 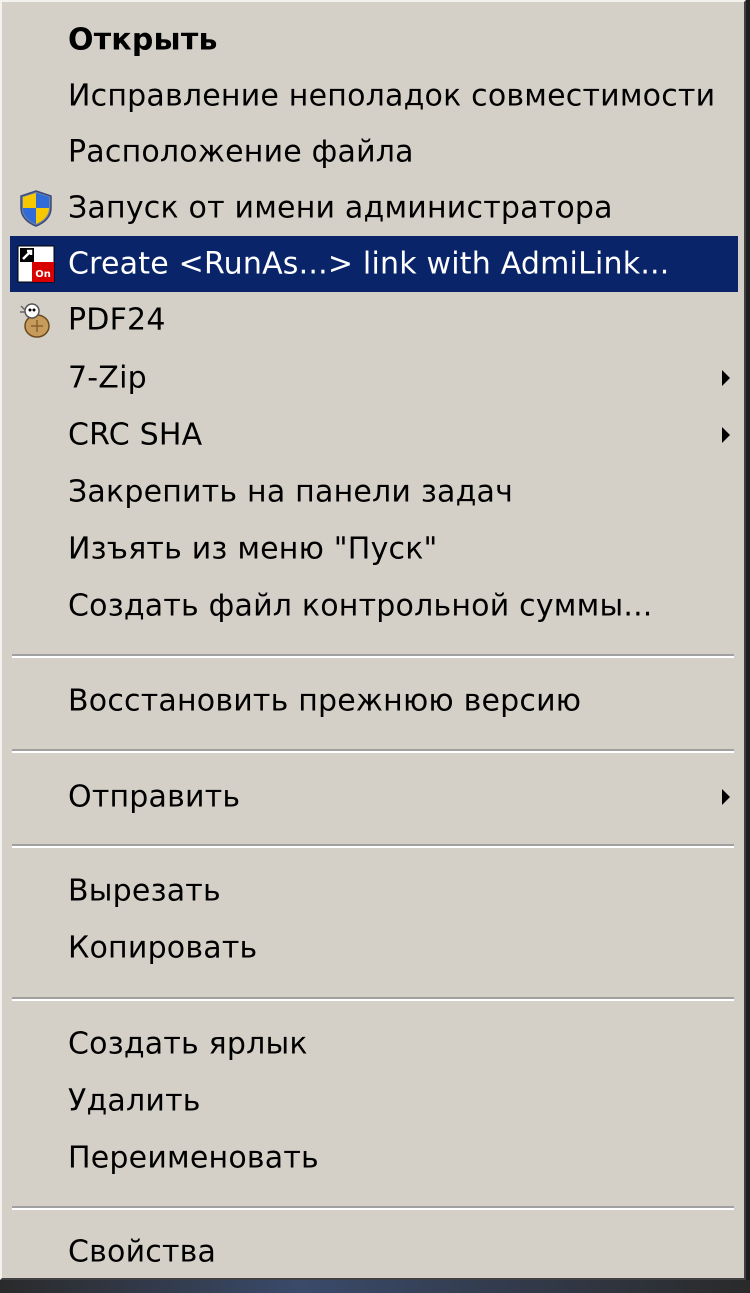 I want to click on menu-item-label: Переименовать, so click(x=193, y=1158).